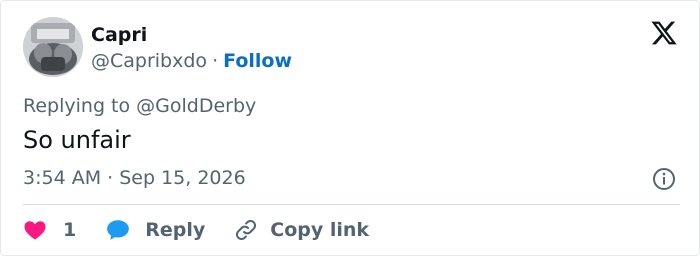 Image resolution: width=700 pixels, height=256 pixels. Describe the element at coordinates (246, 230) in the screenshot. I see `link-icon` at that location.